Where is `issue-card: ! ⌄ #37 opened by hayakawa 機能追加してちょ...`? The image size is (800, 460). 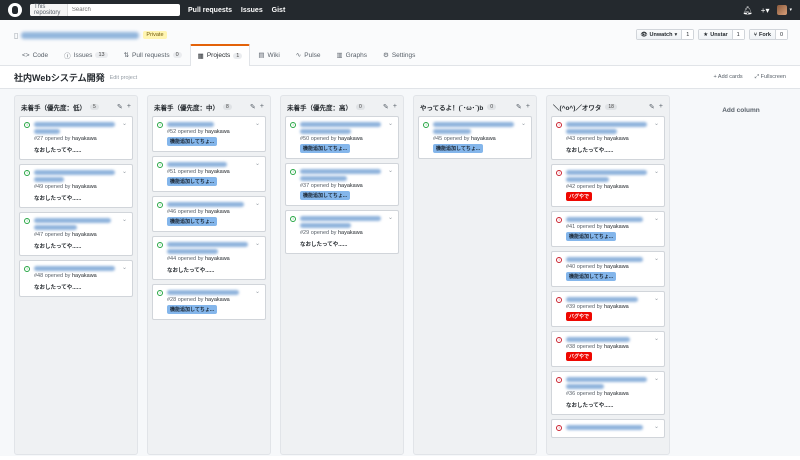 issue-card: ! ⌄ #37 opened by hayakawa 機能追加してちょ... is located at coordinates (342, 184).